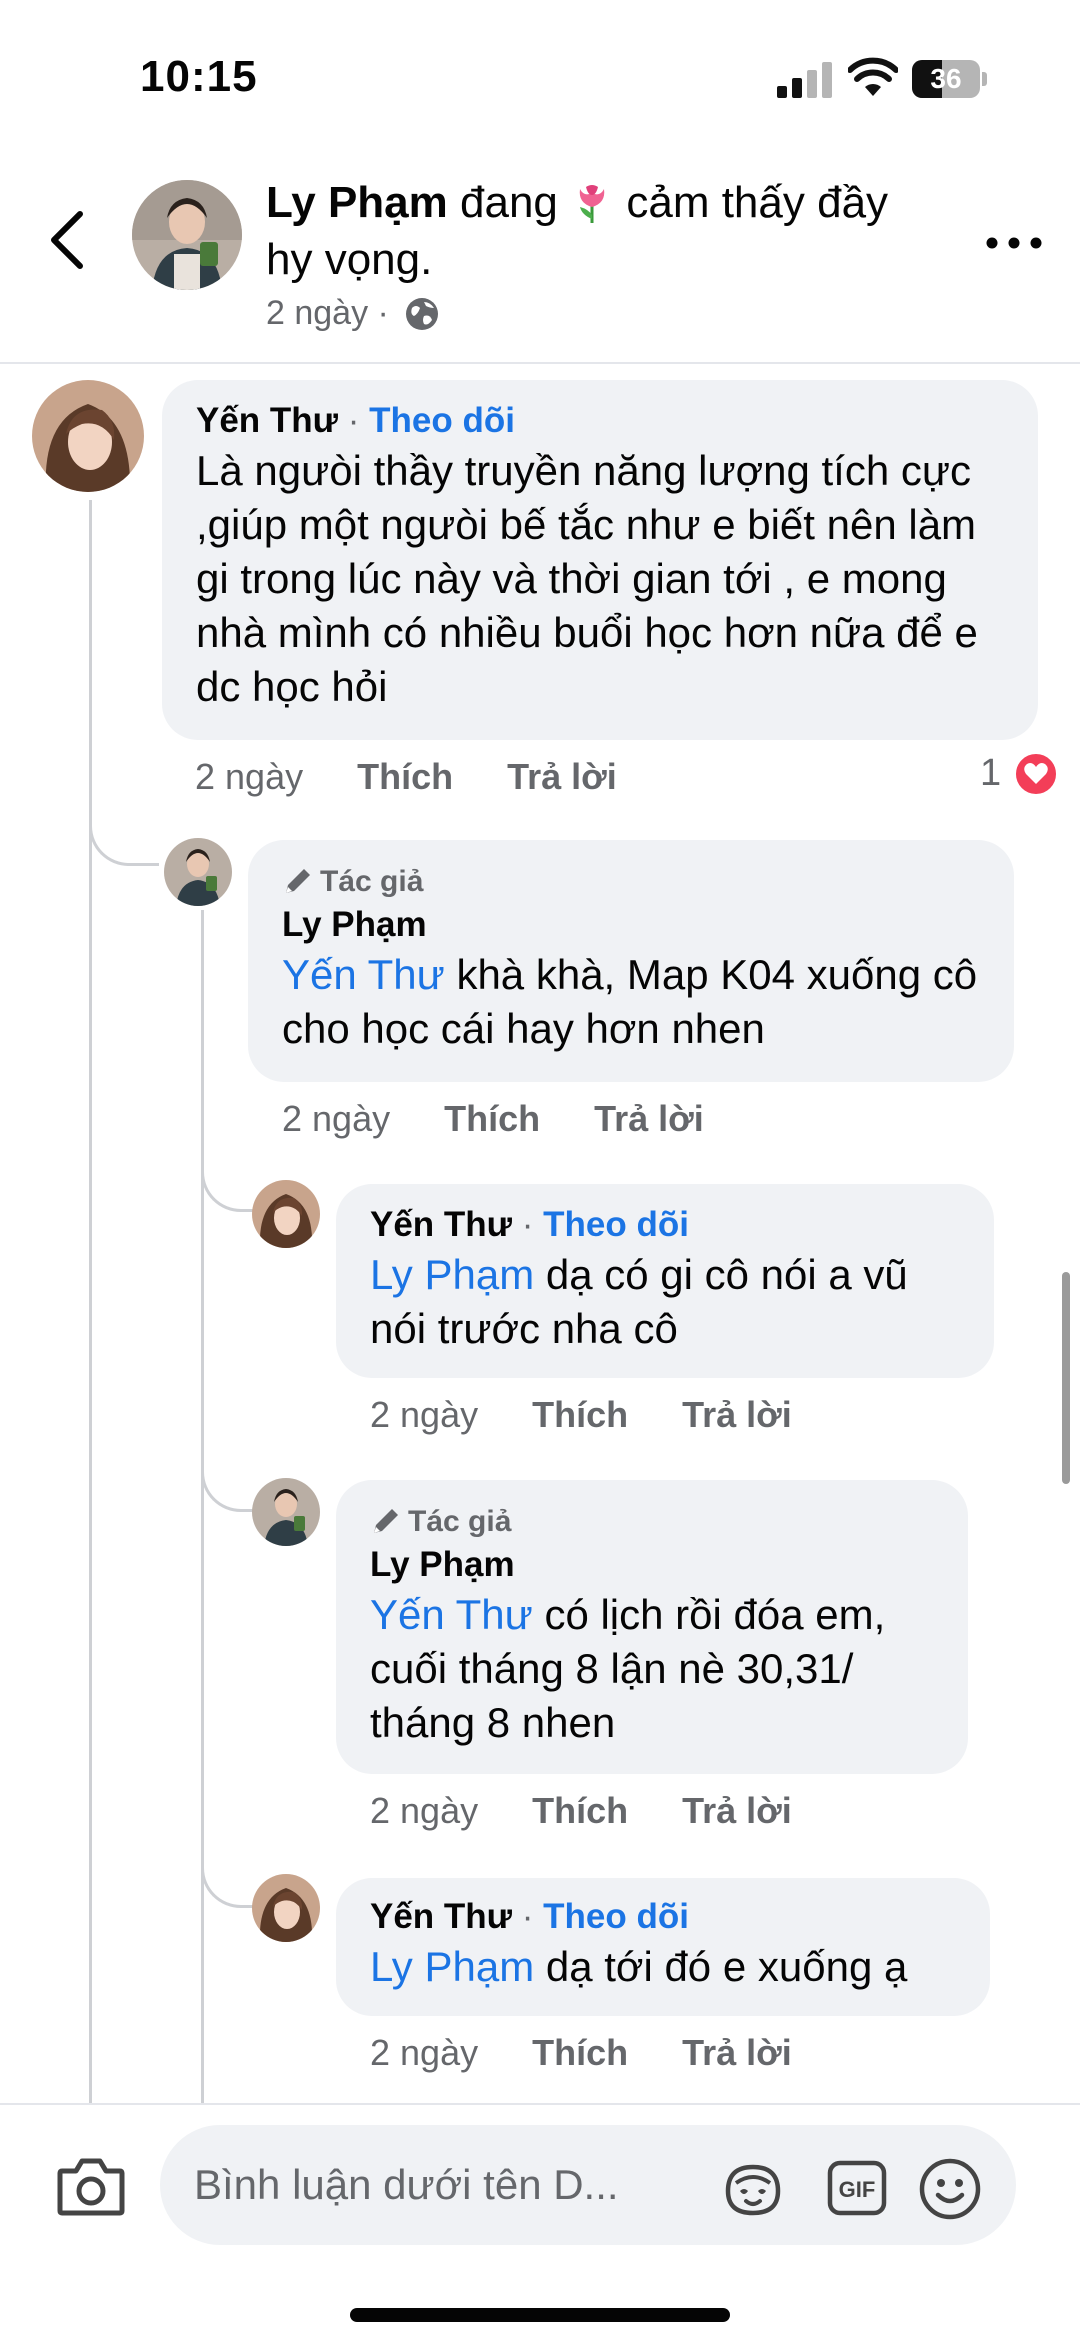 The width and height of the screenshot is (1080, 2341). Describe the element at coordinates (199, 76) in the screenshot. I see `status-time: 10:15` at that location.